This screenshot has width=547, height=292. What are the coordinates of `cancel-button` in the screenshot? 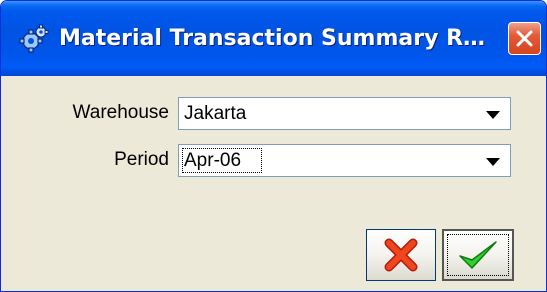 It's located at (401, 255).